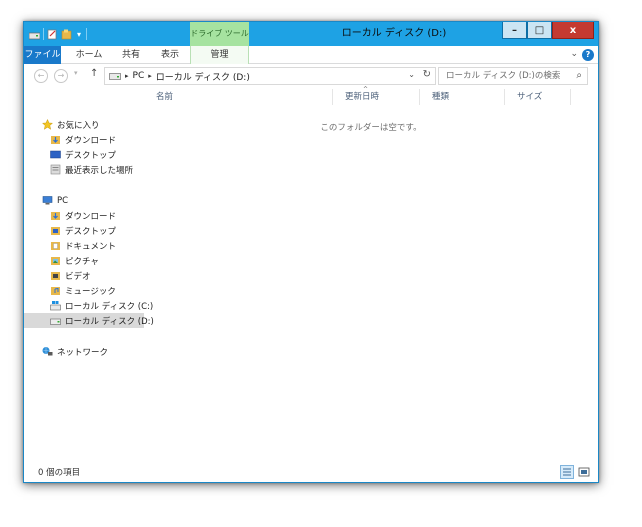  I want to click on tab-manage: 管理, so click(219, 55).